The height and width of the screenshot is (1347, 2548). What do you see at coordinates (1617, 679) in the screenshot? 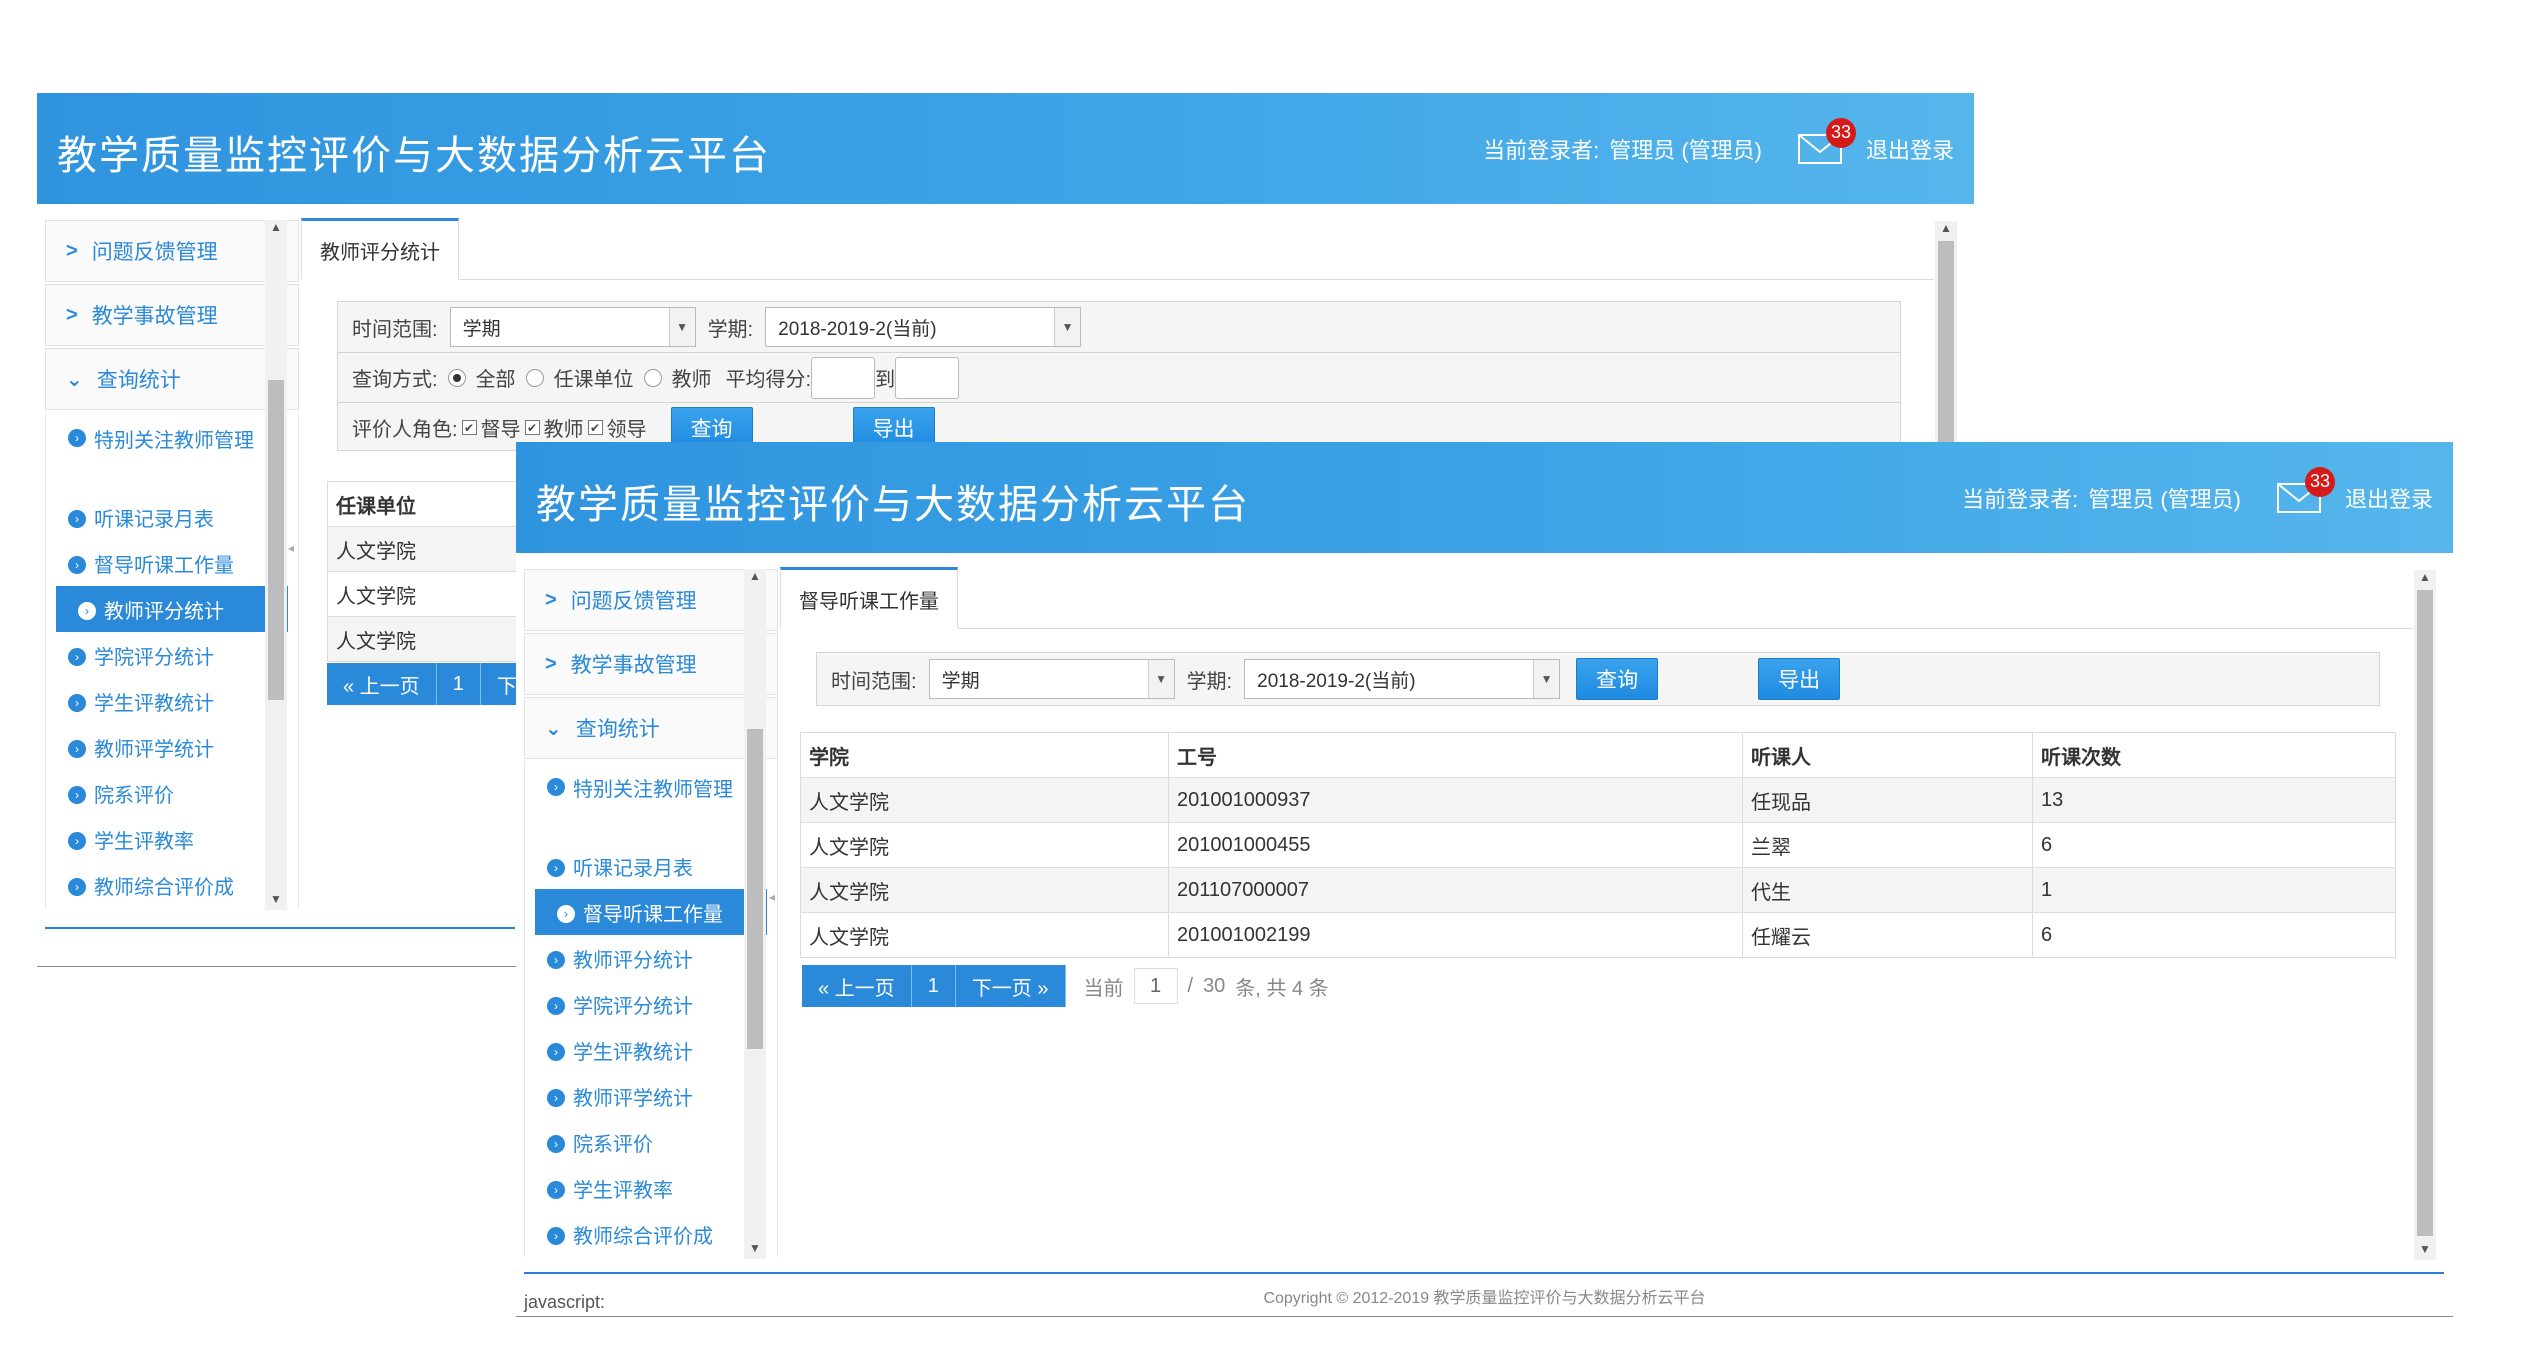
I see `query-button: 查询` at bounding box center [1617, 679].